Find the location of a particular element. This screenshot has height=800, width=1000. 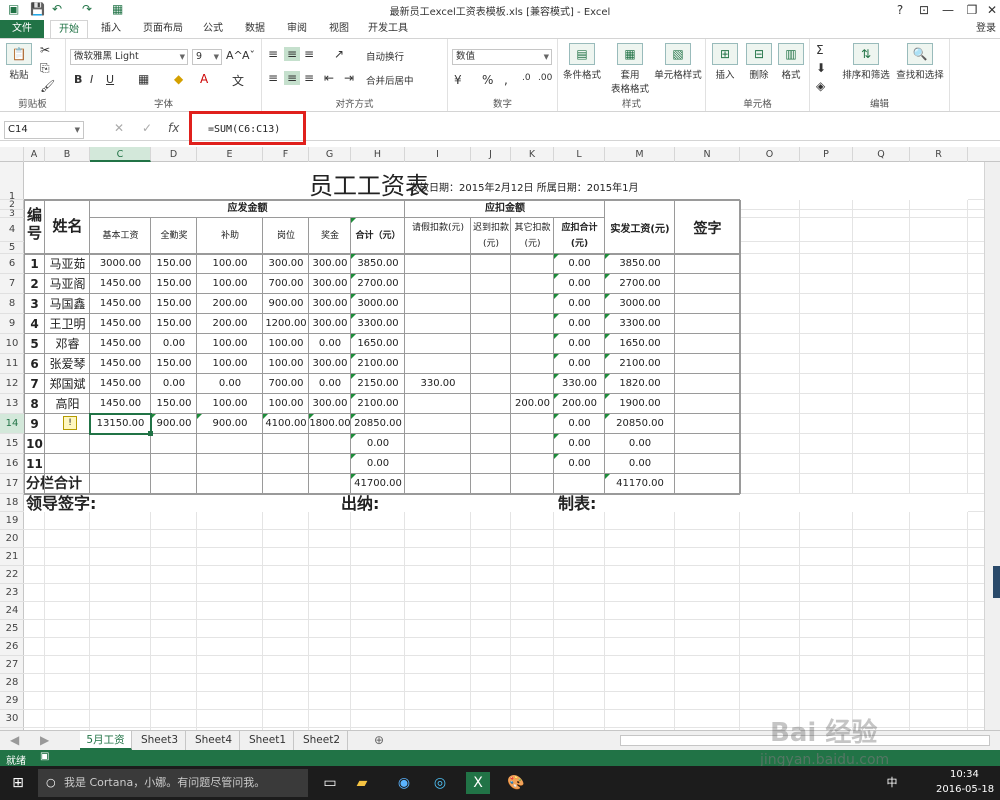

clear-icon: ◈ is located at coordinates (820, 86).